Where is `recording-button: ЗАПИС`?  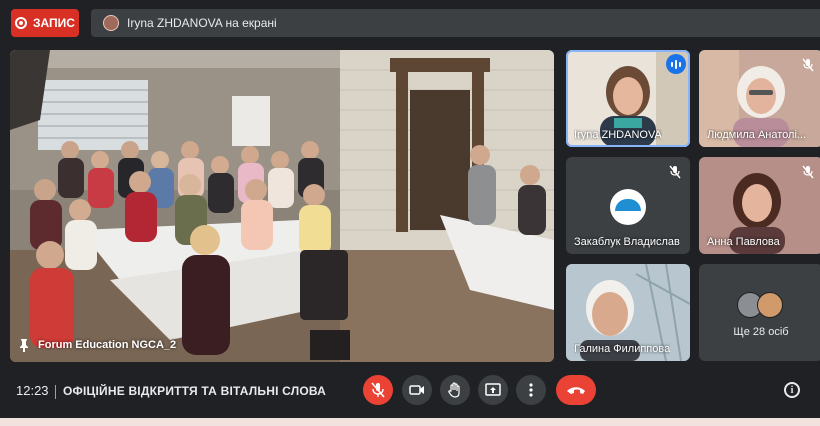
recording-button: ЗАПИС is located at coordinates (45, 23).